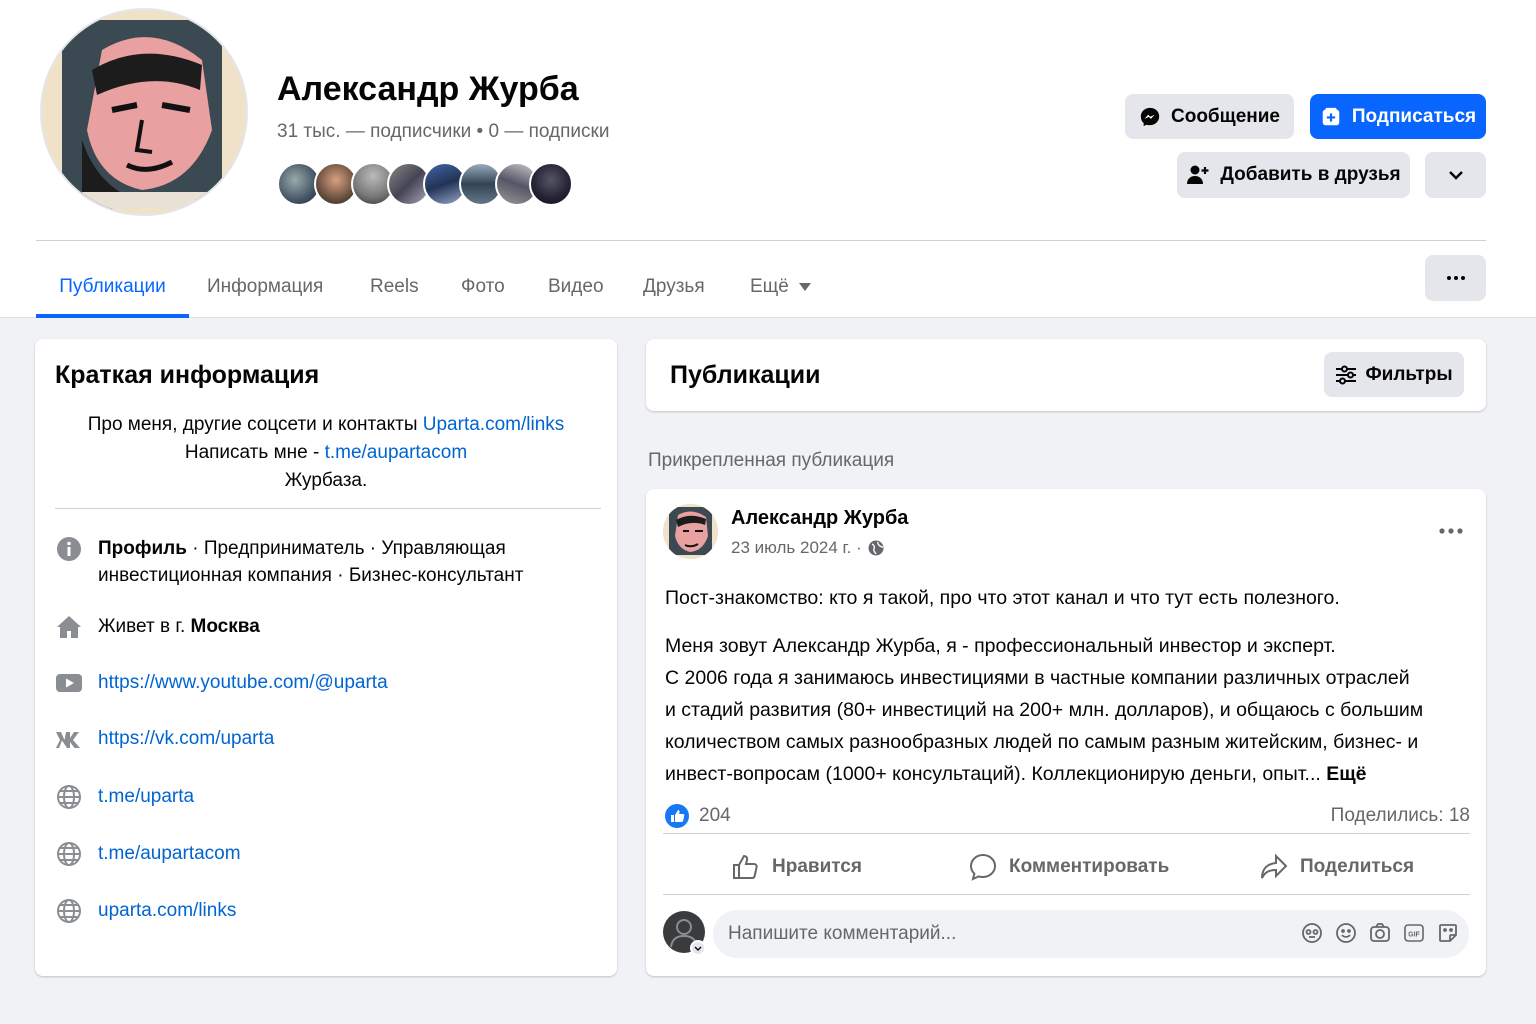 Image resolution: width=1536 pixels, height=1024 pixels. I want to click on filters-button: Фильтры, so click(1394, 374).